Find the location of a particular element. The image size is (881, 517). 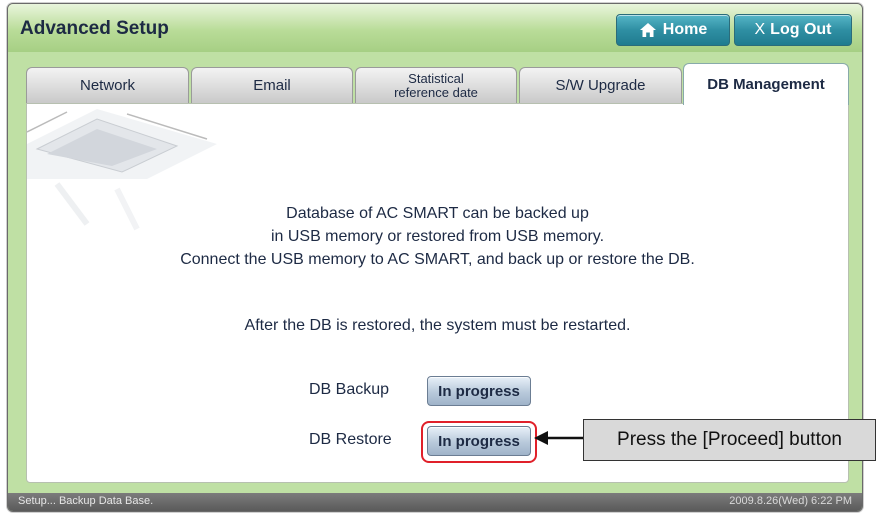

tab-label: Email is located at coordinates (272, 85).